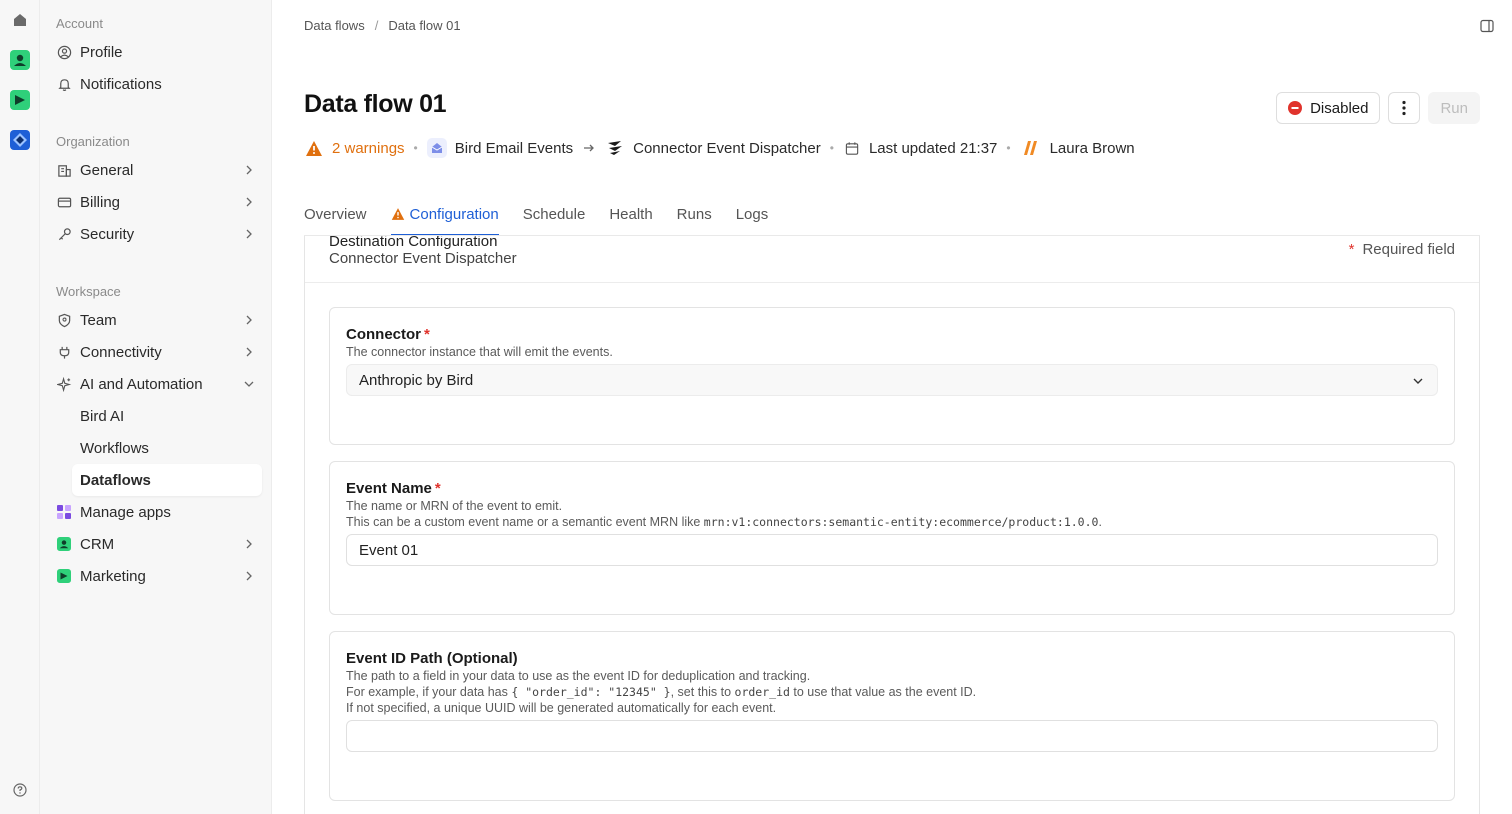  Describe the element at coordinates (121, 84) in the screenshot. I see `sidebar-item-label: Notifications` at that location.